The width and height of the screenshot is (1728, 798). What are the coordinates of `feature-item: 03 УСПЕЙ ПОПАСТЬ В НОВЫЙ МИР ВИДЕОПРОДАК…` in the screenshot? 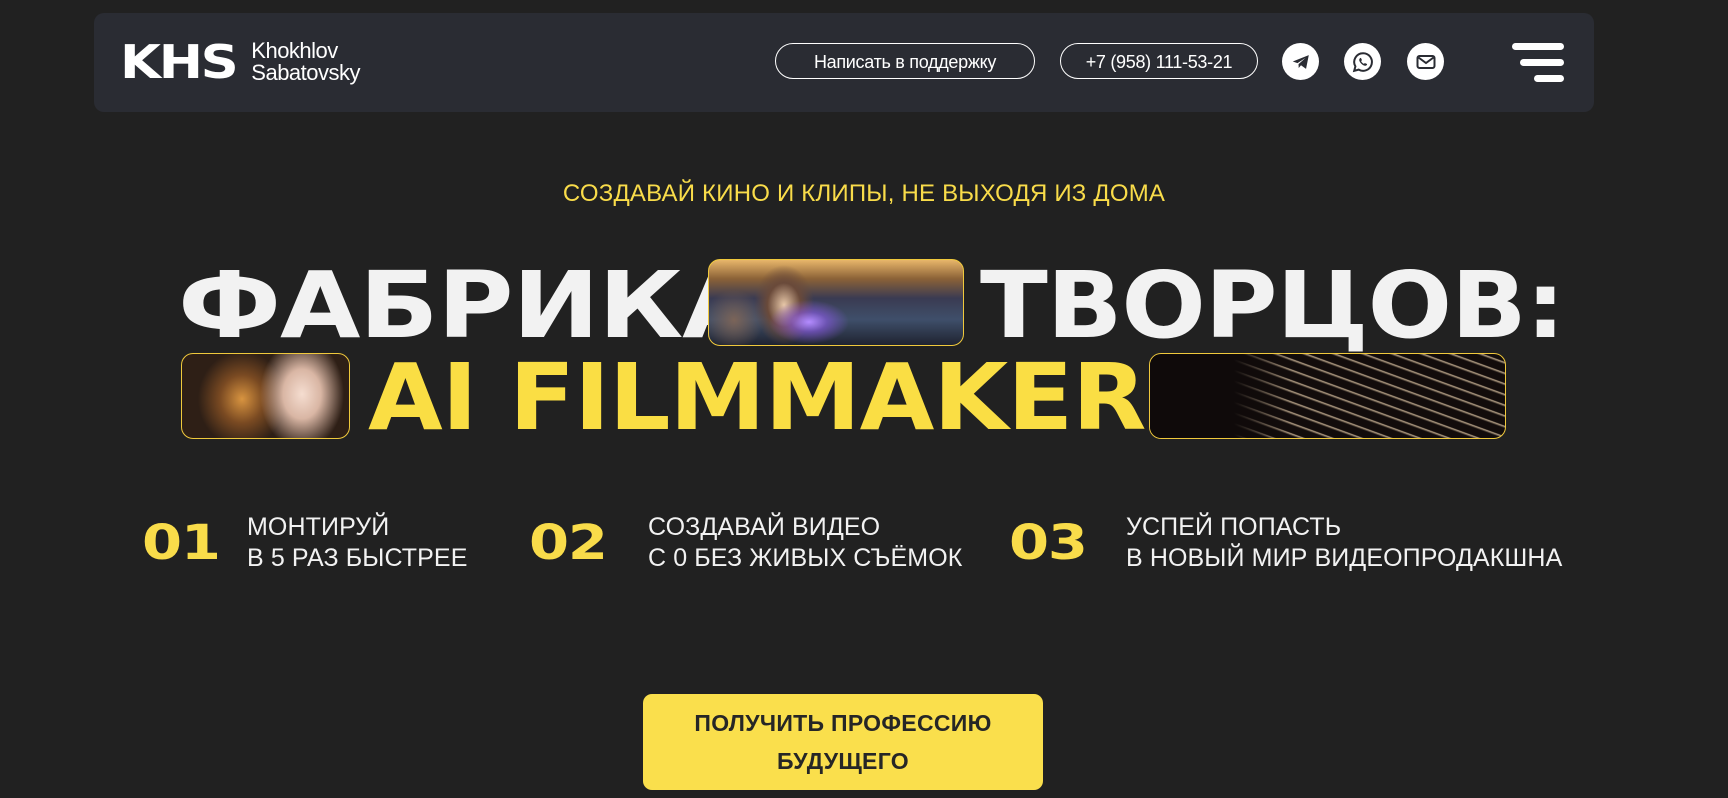 It's located at (1285, 542).